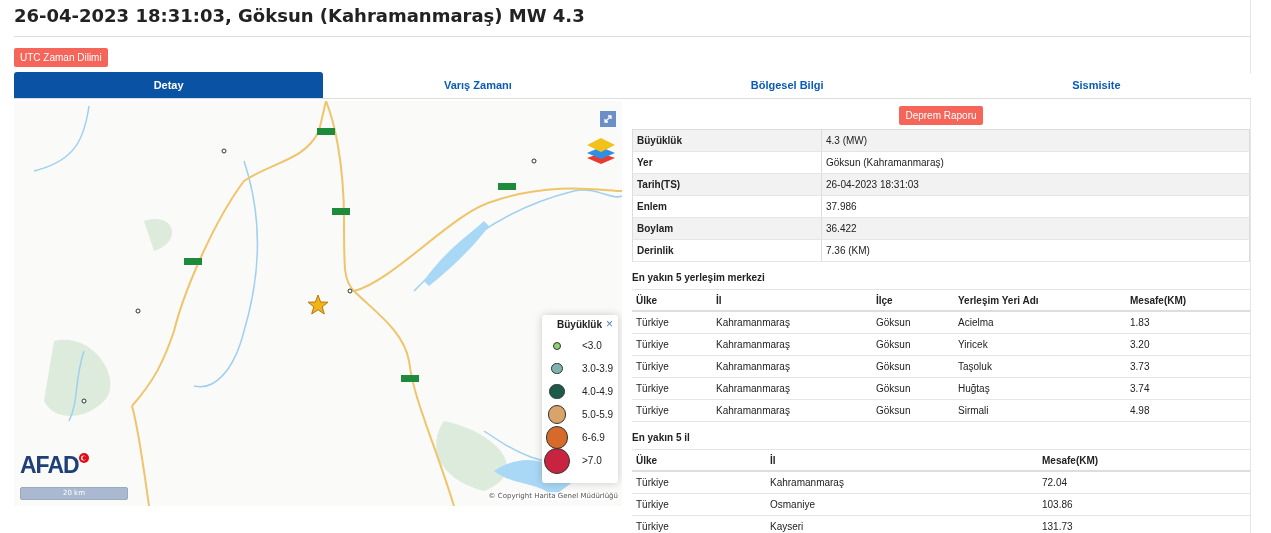 The width and height of the screenshot is (1271, 533). I want to click on table-cell: 1.83, so click(1188, 322).